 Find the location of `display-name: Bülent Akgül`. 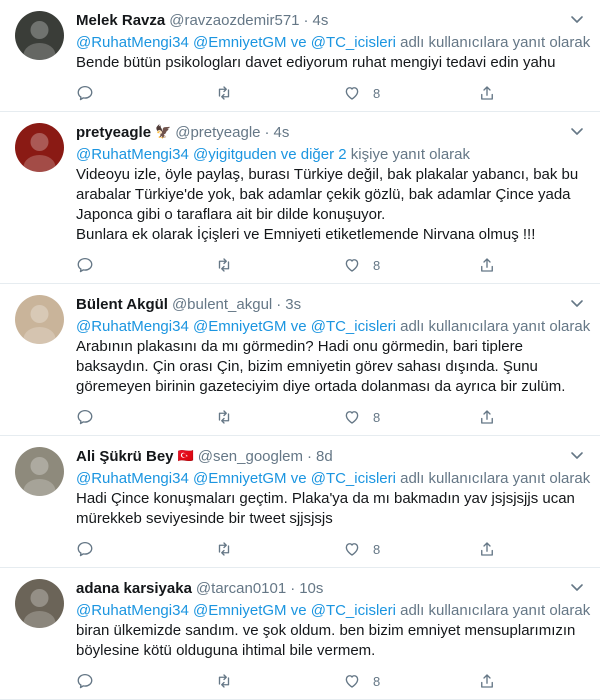

display-name: Bülent Akgül is located at coordinates (122, 304).